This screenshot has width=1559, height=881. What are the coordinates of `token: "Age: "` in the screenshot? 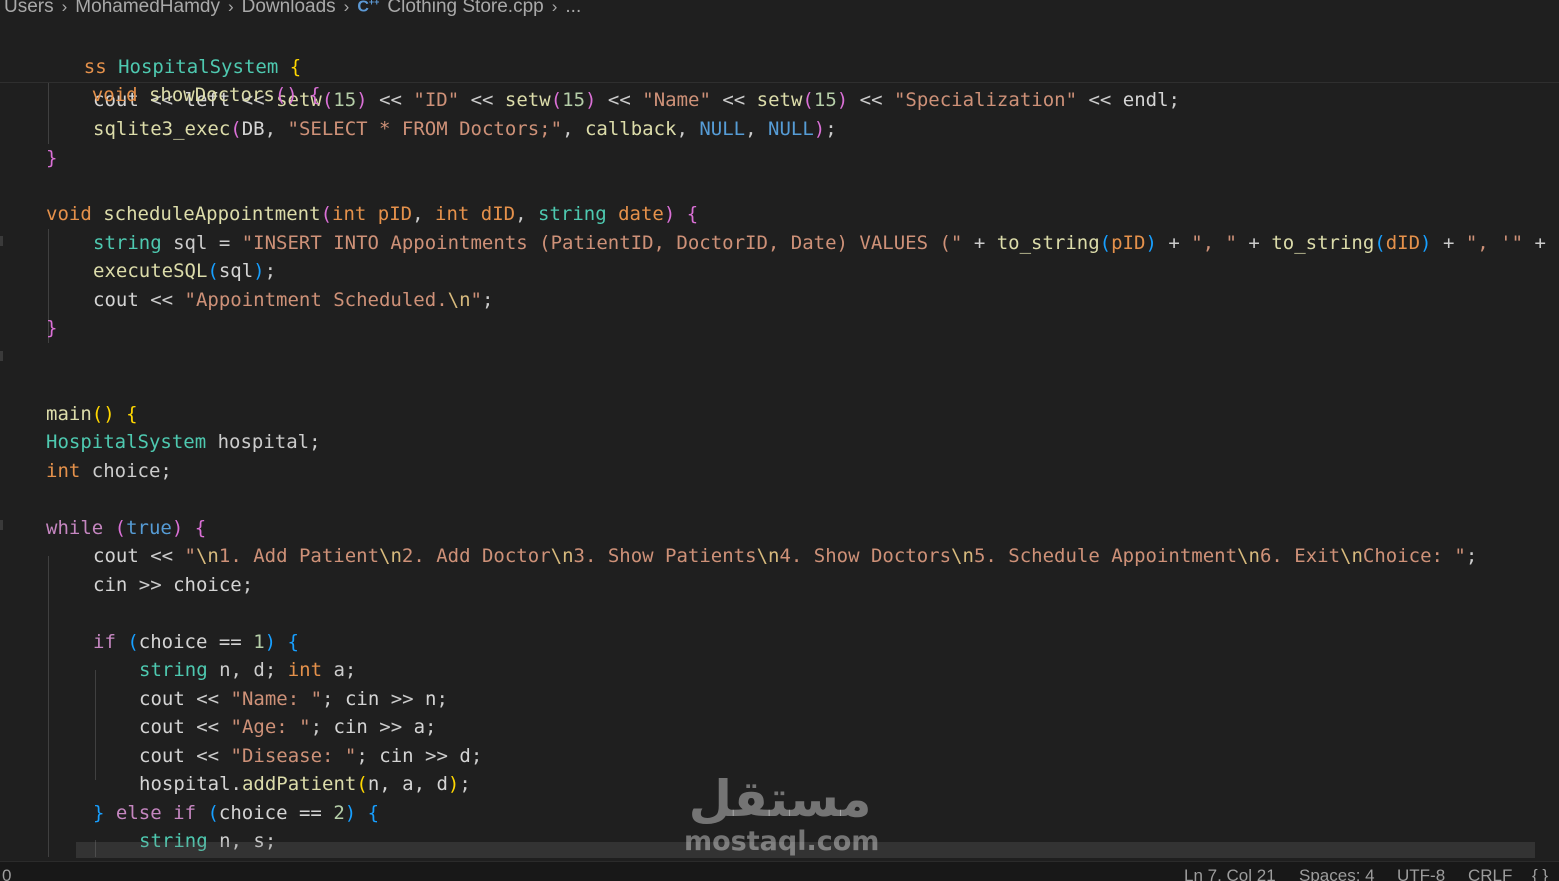 It's located at (270, 727).